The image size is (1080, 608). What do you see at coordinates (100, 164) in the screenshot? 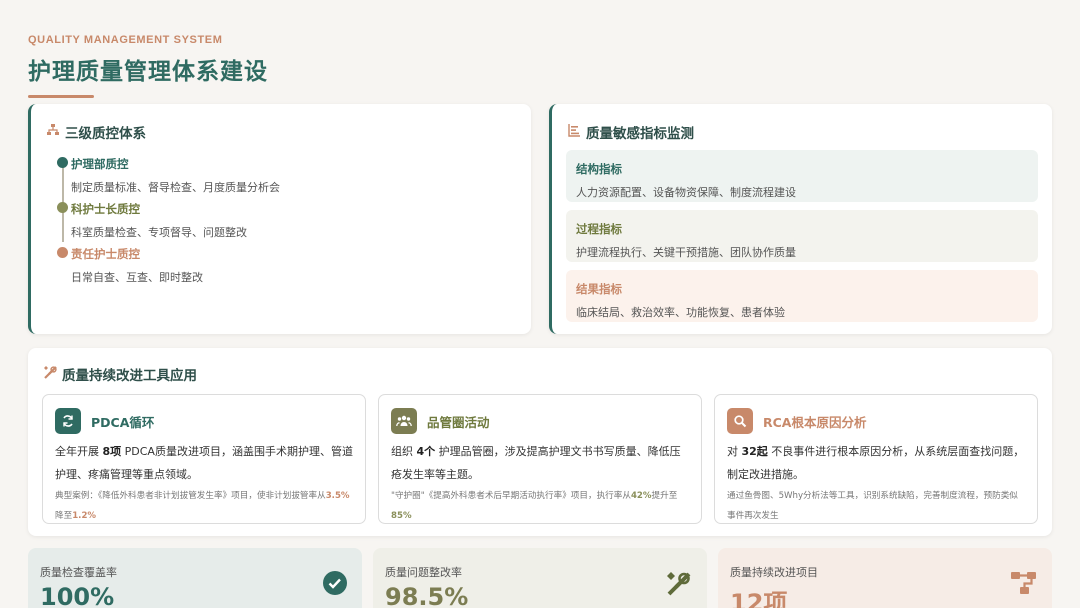
I see `timeline-item-label: 护理部质控` at bounding box center [100, 164].